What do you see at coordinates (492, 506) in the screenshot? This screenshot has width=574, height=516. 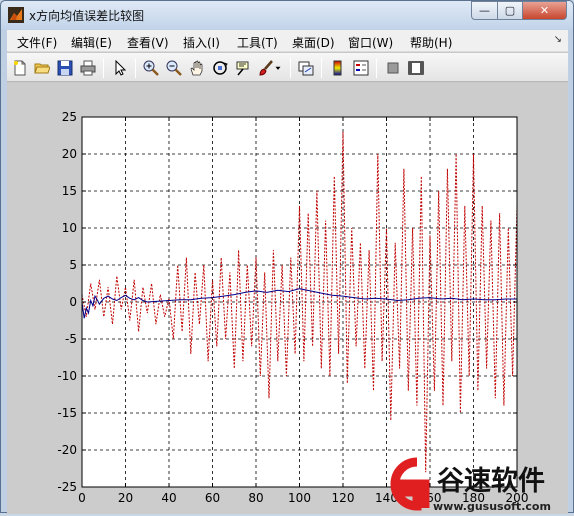 I see `watermark-url-text: www.gususoft.com` at bounding box center [492, 506].